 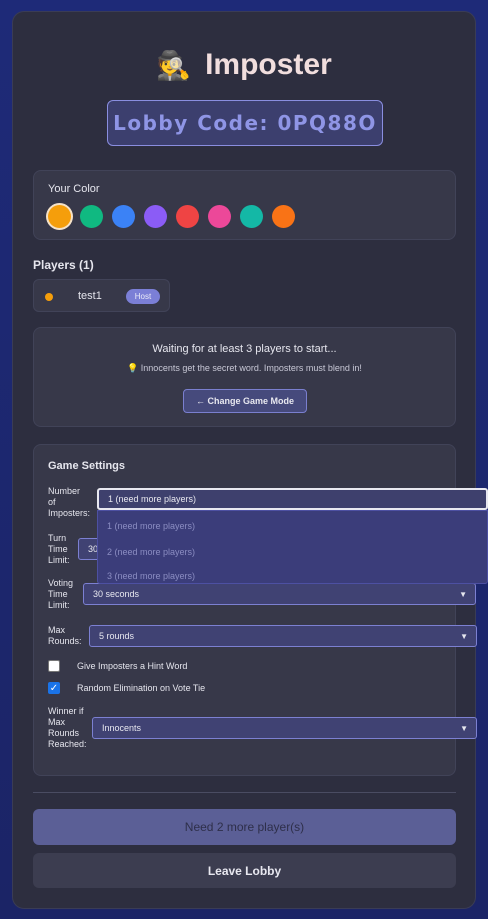 I want to click on random-elim-row: ✓ Random Elimination on Vote Tie, so click(x=126, y=688).